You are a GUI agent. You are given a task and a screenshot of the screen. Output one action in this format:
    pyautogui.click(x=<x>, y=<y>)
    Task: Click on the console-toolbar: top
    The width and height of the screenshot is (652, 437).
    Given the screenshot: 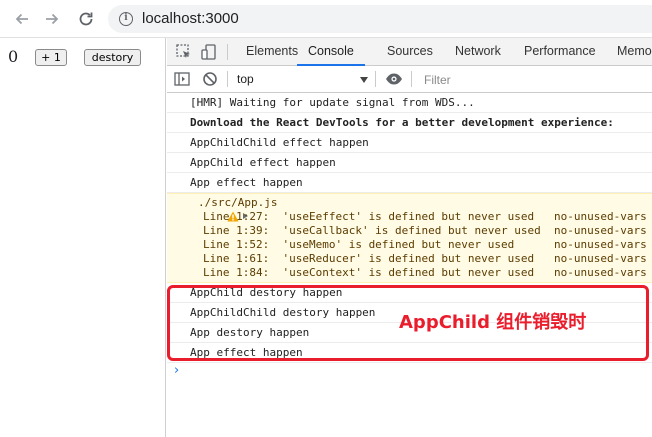 What is the action you would take?
    pyautogui.click(x=409, y=79)
    